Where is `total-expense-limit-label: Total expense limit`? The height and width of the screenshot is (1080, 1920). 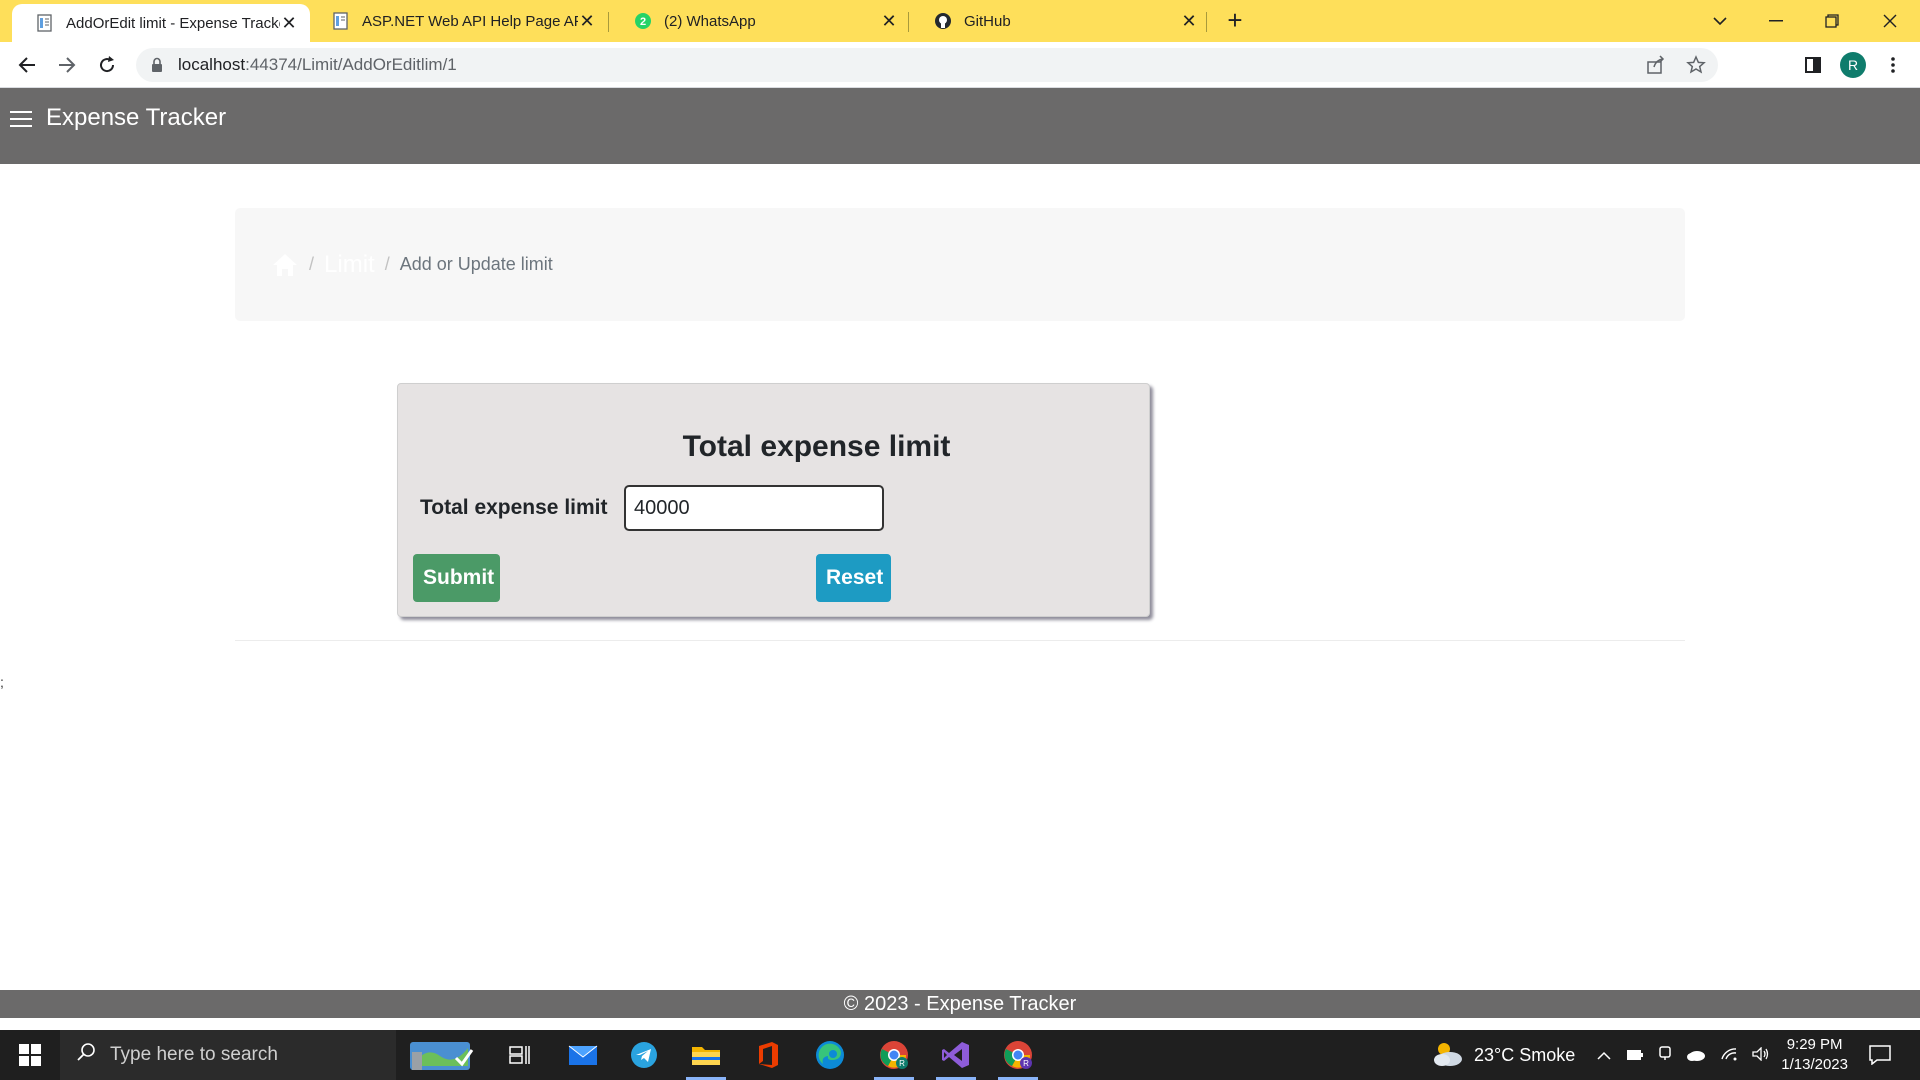 total-expense-limit-label: Total expense limit is located at coordinates (514, 507).